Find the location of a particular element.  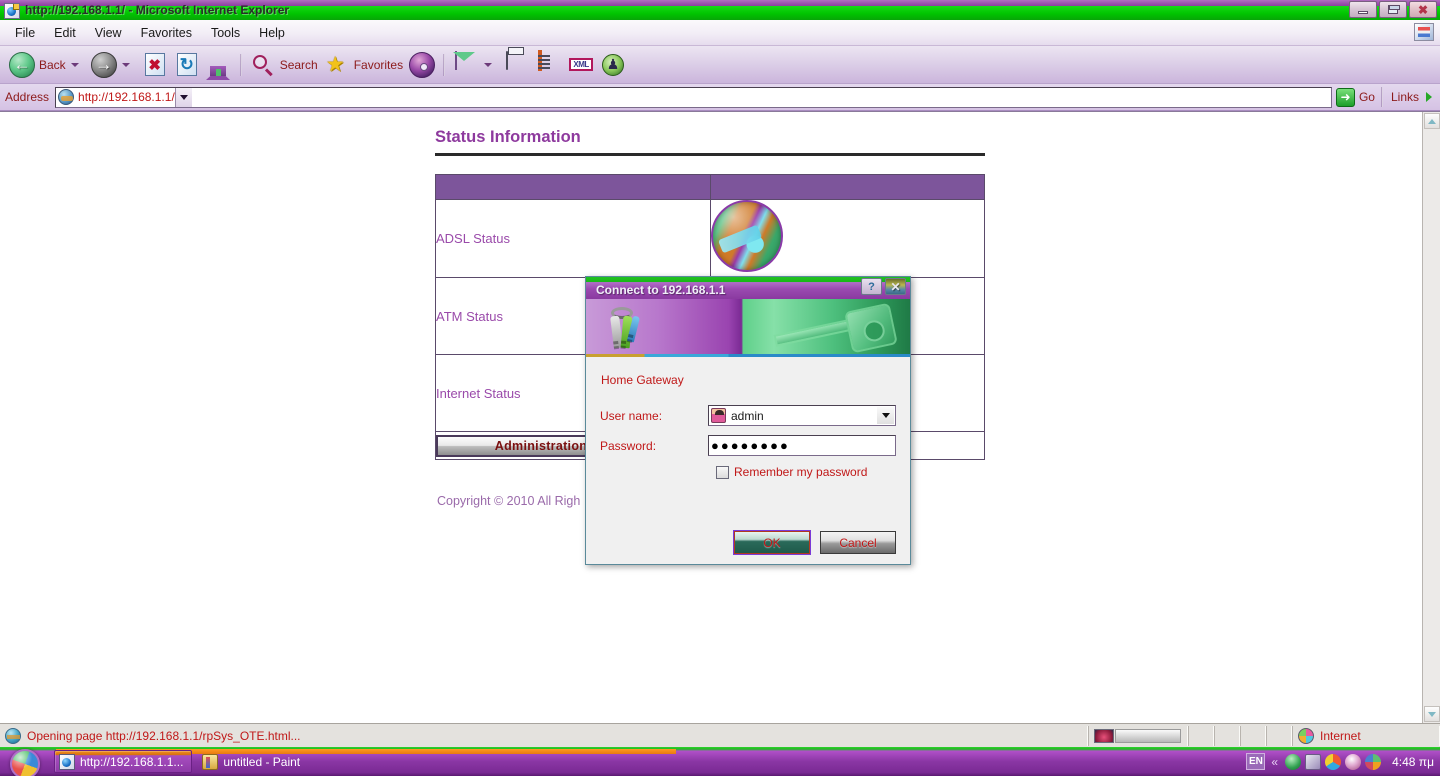

edit-button is located at coordinates (549, 65).